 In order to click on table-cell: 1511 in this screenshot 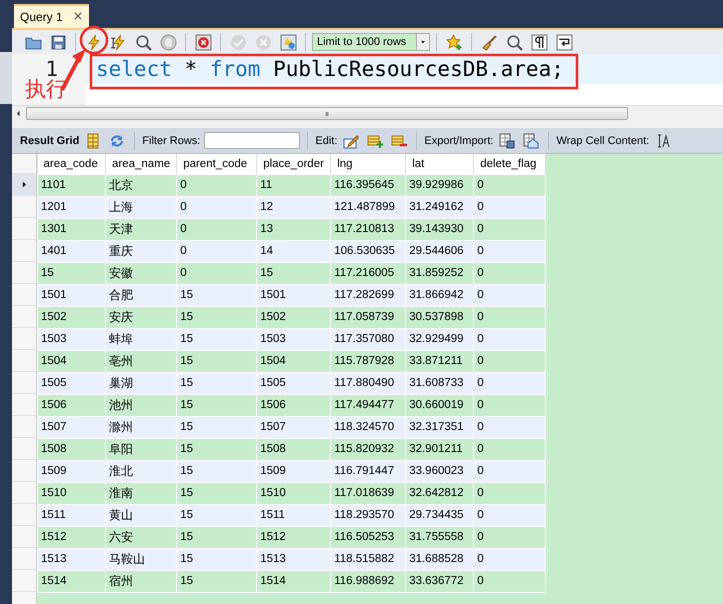, I will do `click(293, 515)`.